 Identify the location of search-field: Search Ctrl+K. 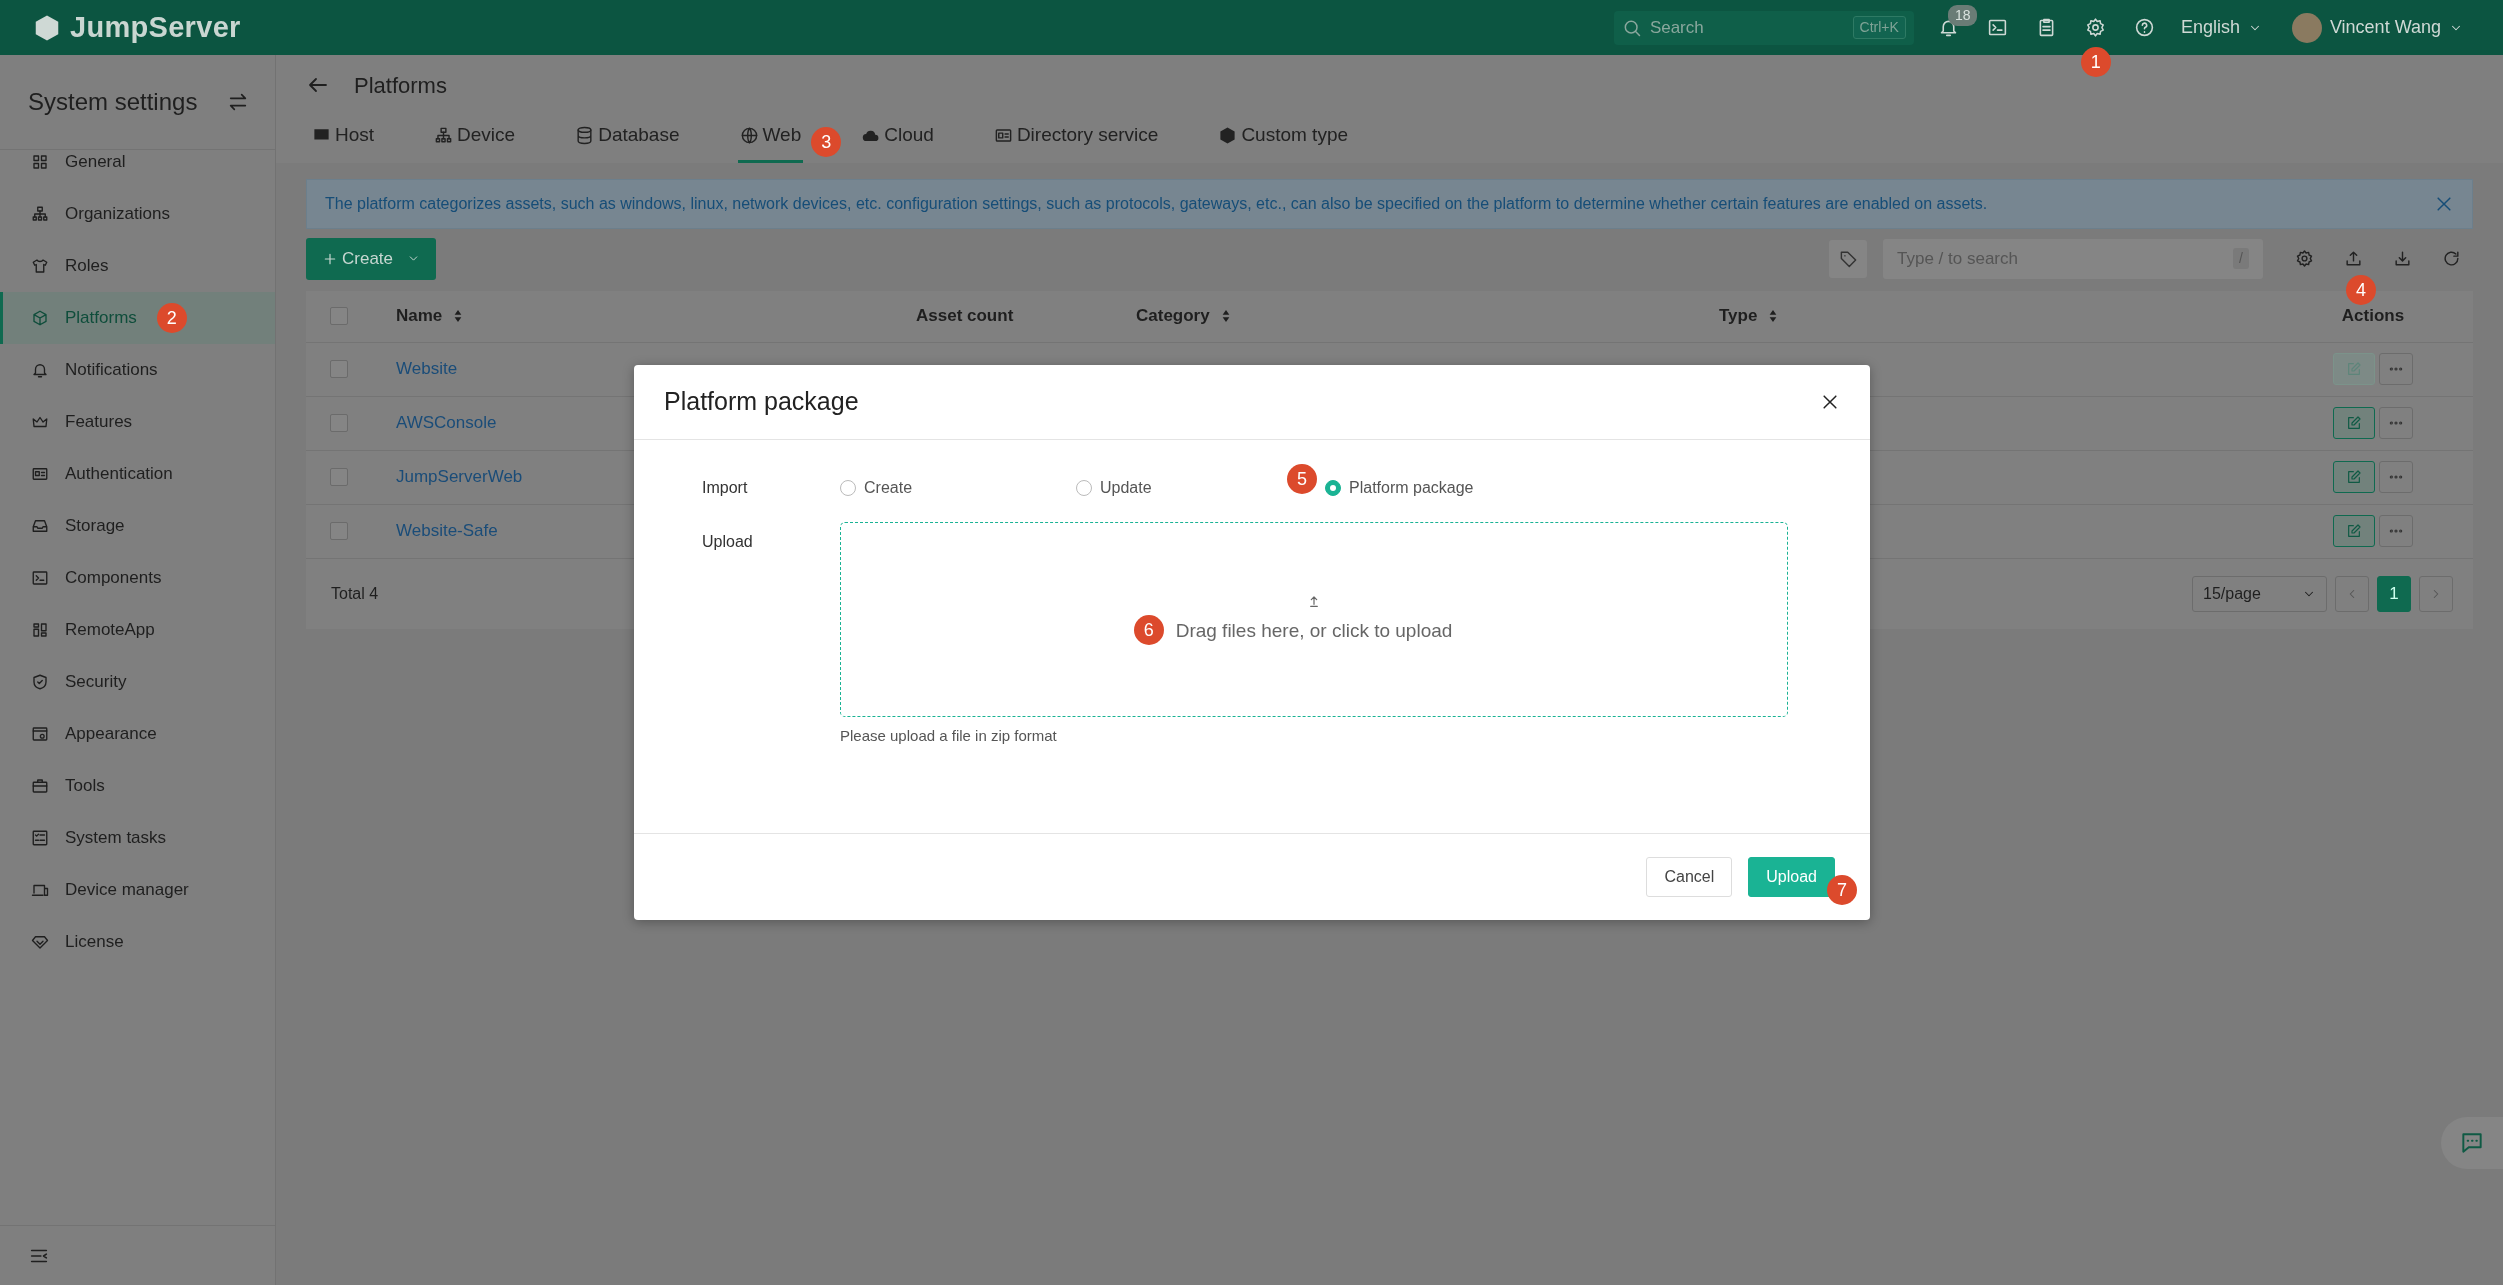
(1763, 27).